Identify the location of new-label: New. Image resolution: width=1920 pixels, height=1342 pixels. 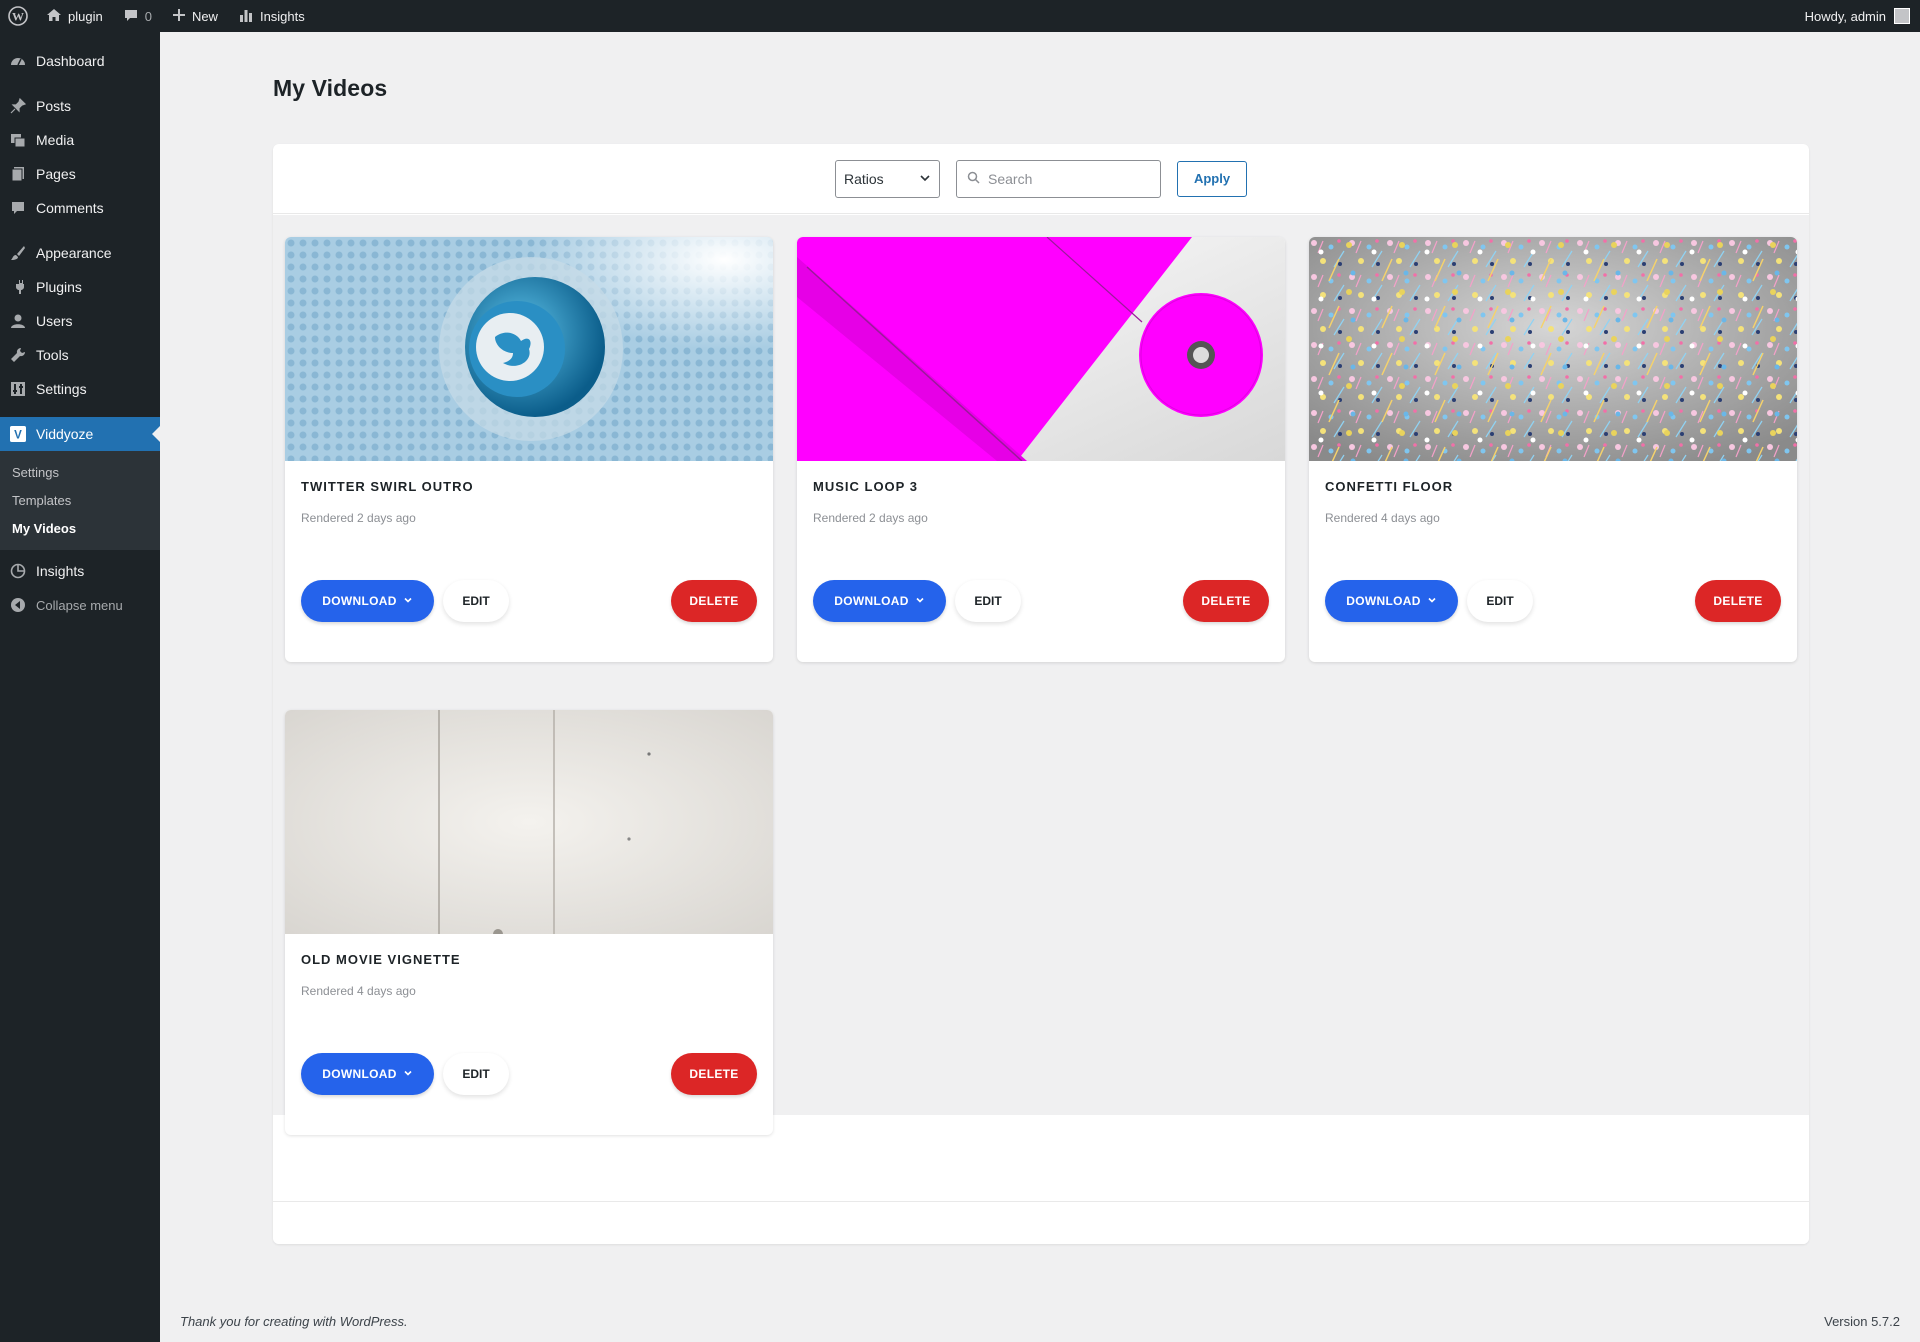
(204, 16).